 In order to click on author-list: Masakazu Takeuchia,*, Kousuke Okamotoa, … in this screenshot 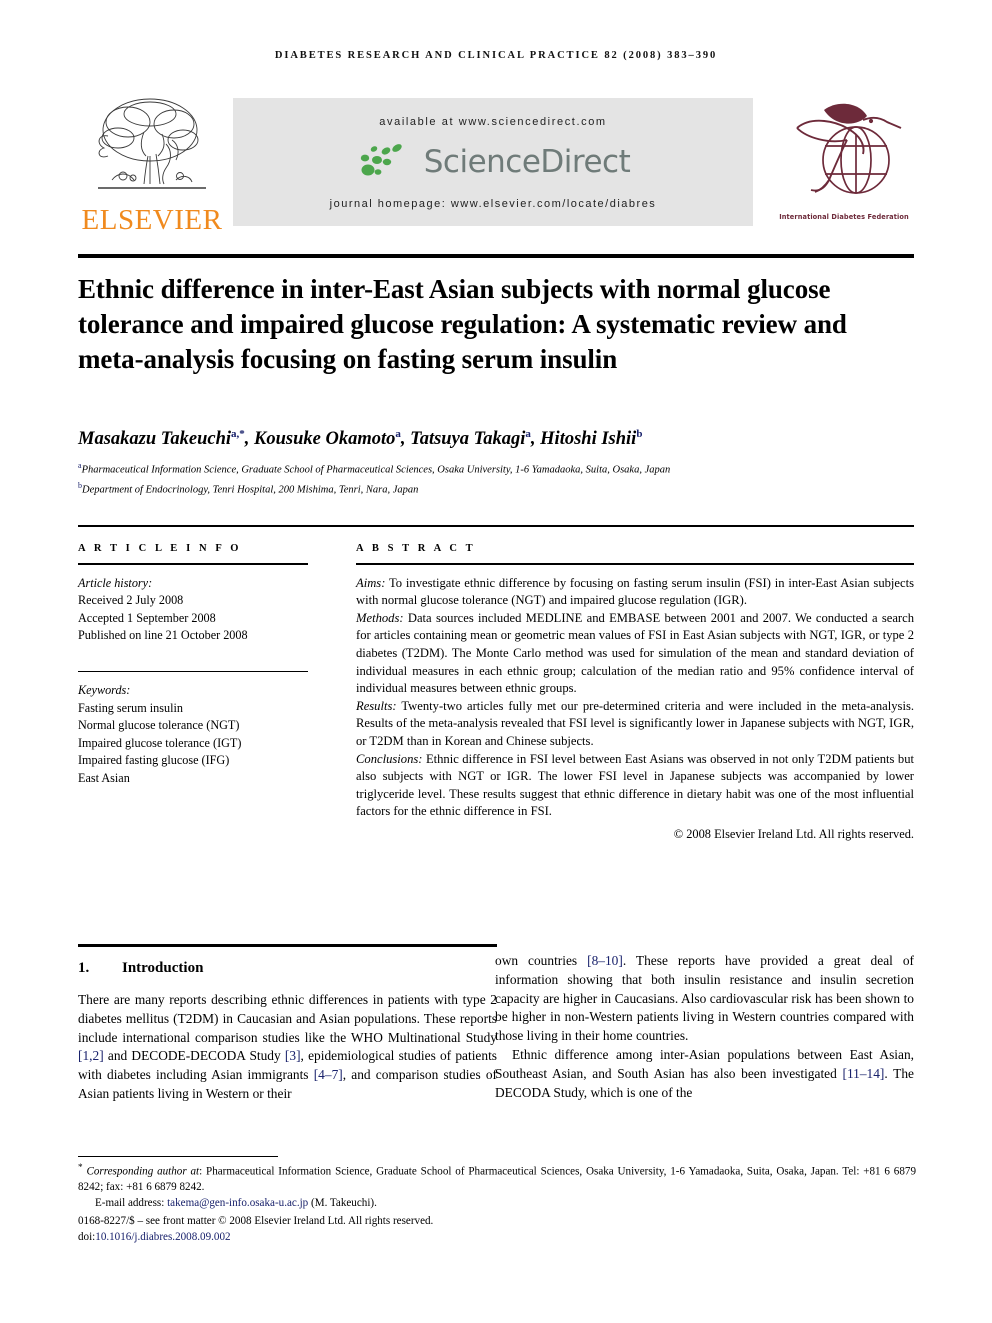, I will do `click(360, 439)`.